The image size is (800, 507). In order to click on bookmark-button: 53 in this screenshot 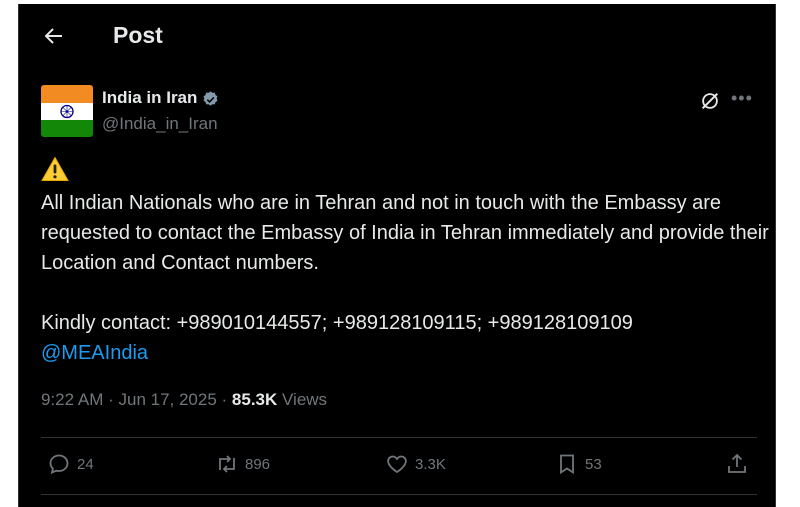, I will do `click(578, 464)`.